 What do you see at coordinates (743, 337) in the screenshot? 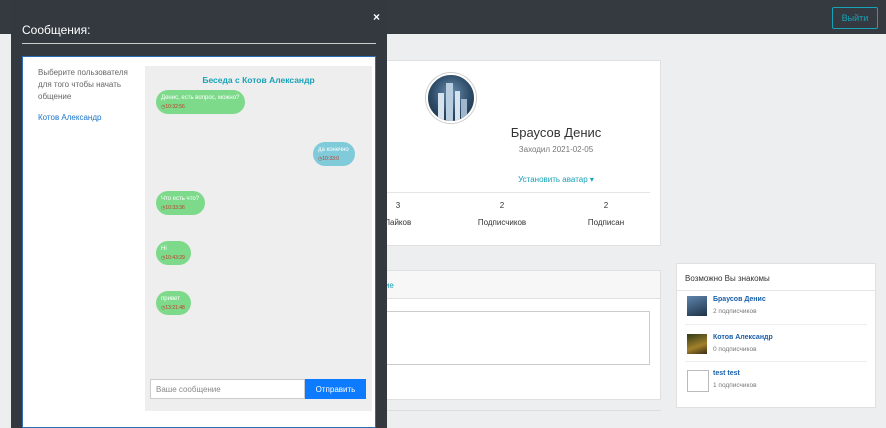
I see `friend-name-link: Котов Александр` at bounding box center [743, 337].